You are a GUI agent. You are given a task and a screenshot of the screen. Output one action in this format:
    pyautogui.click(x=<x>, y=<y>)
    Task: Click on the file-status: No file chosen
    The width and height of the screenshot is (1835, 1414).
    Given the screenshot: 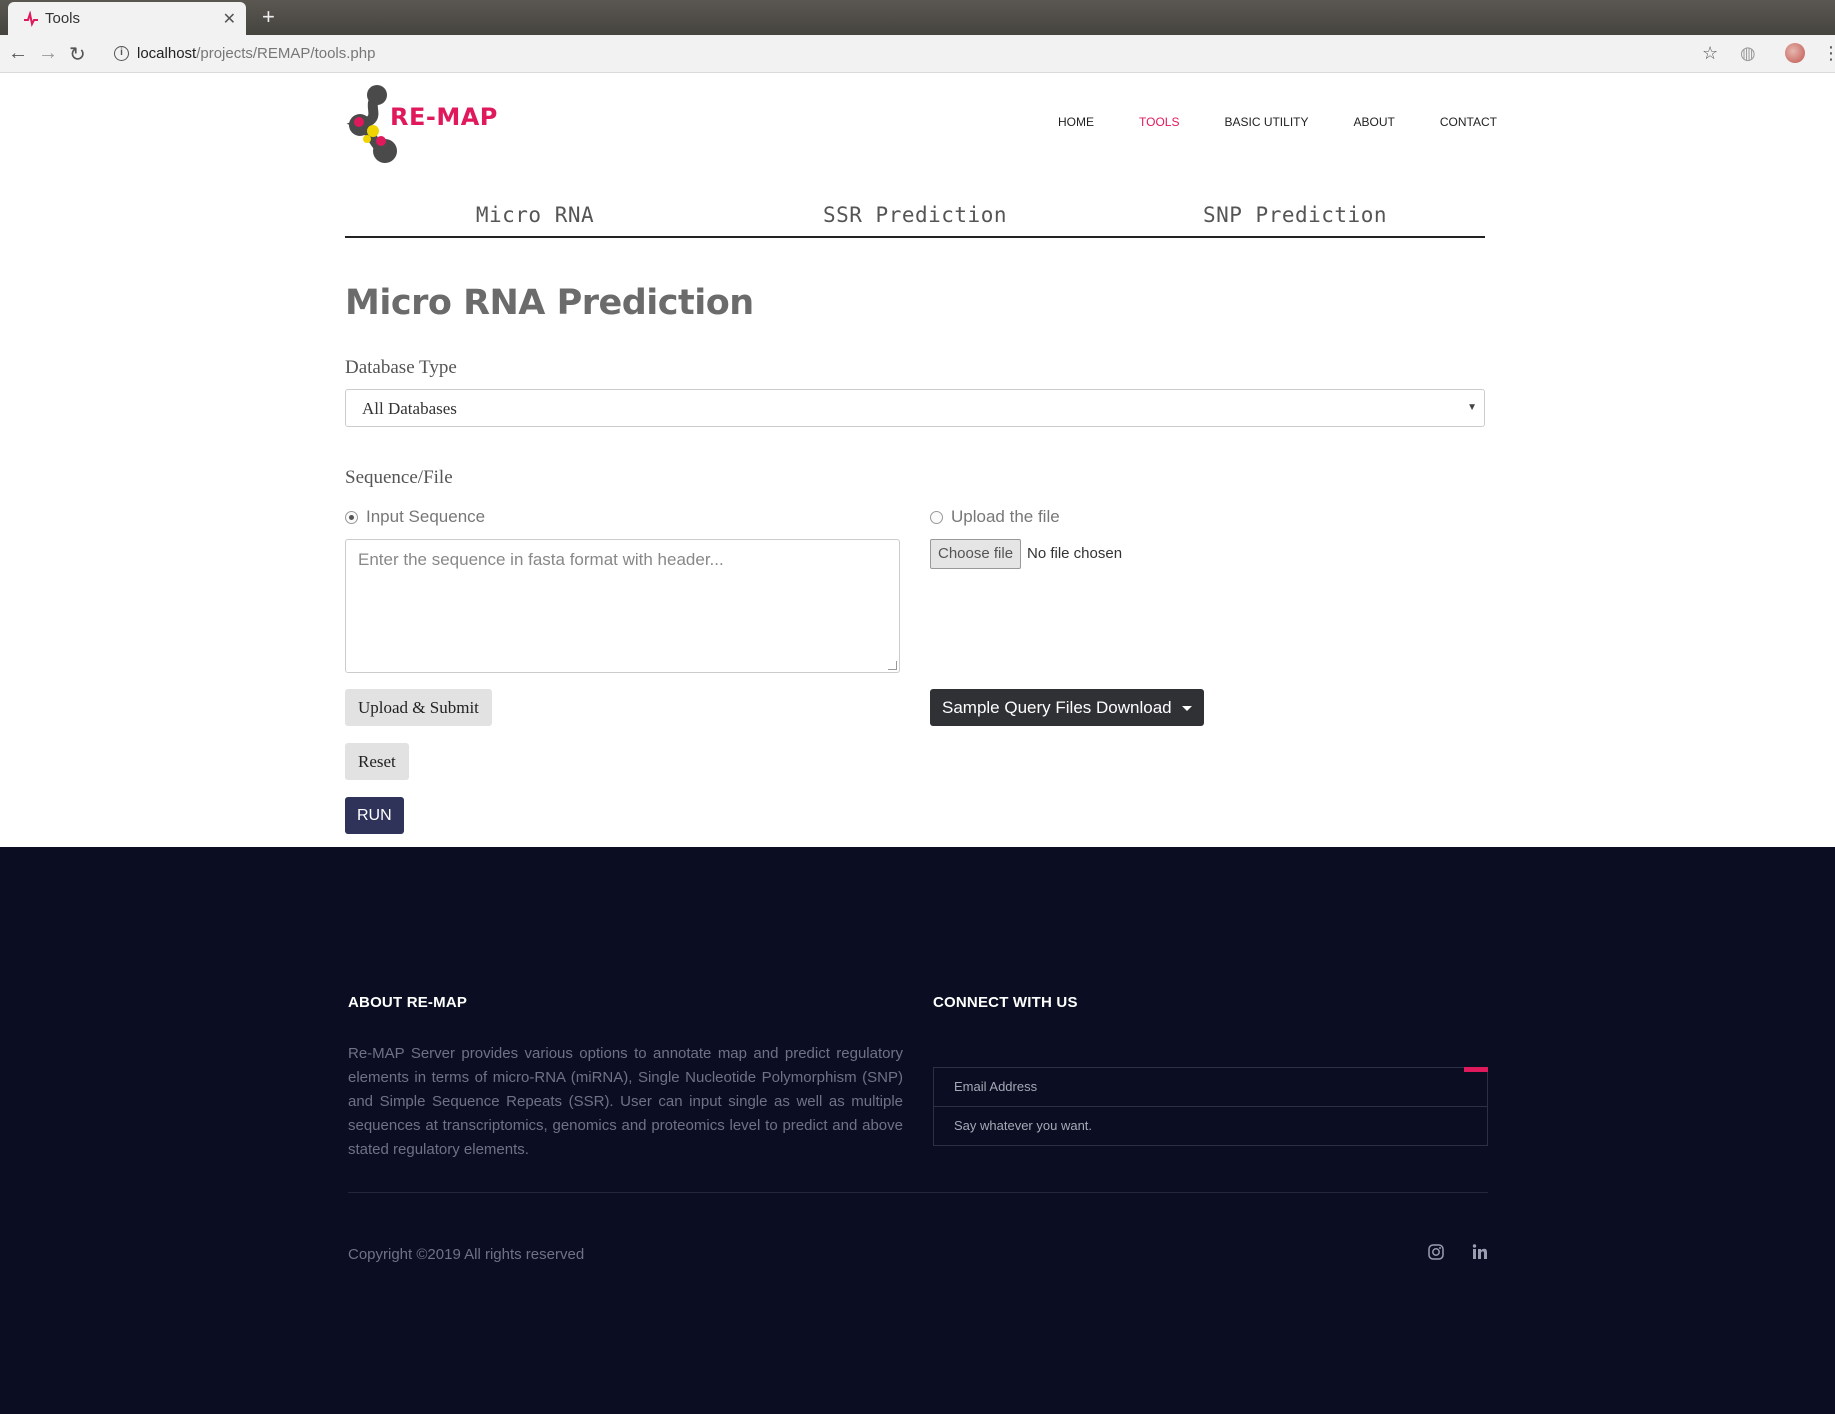 What is the action you would take?
    pyautogui.click(x=1075, y=553)
    